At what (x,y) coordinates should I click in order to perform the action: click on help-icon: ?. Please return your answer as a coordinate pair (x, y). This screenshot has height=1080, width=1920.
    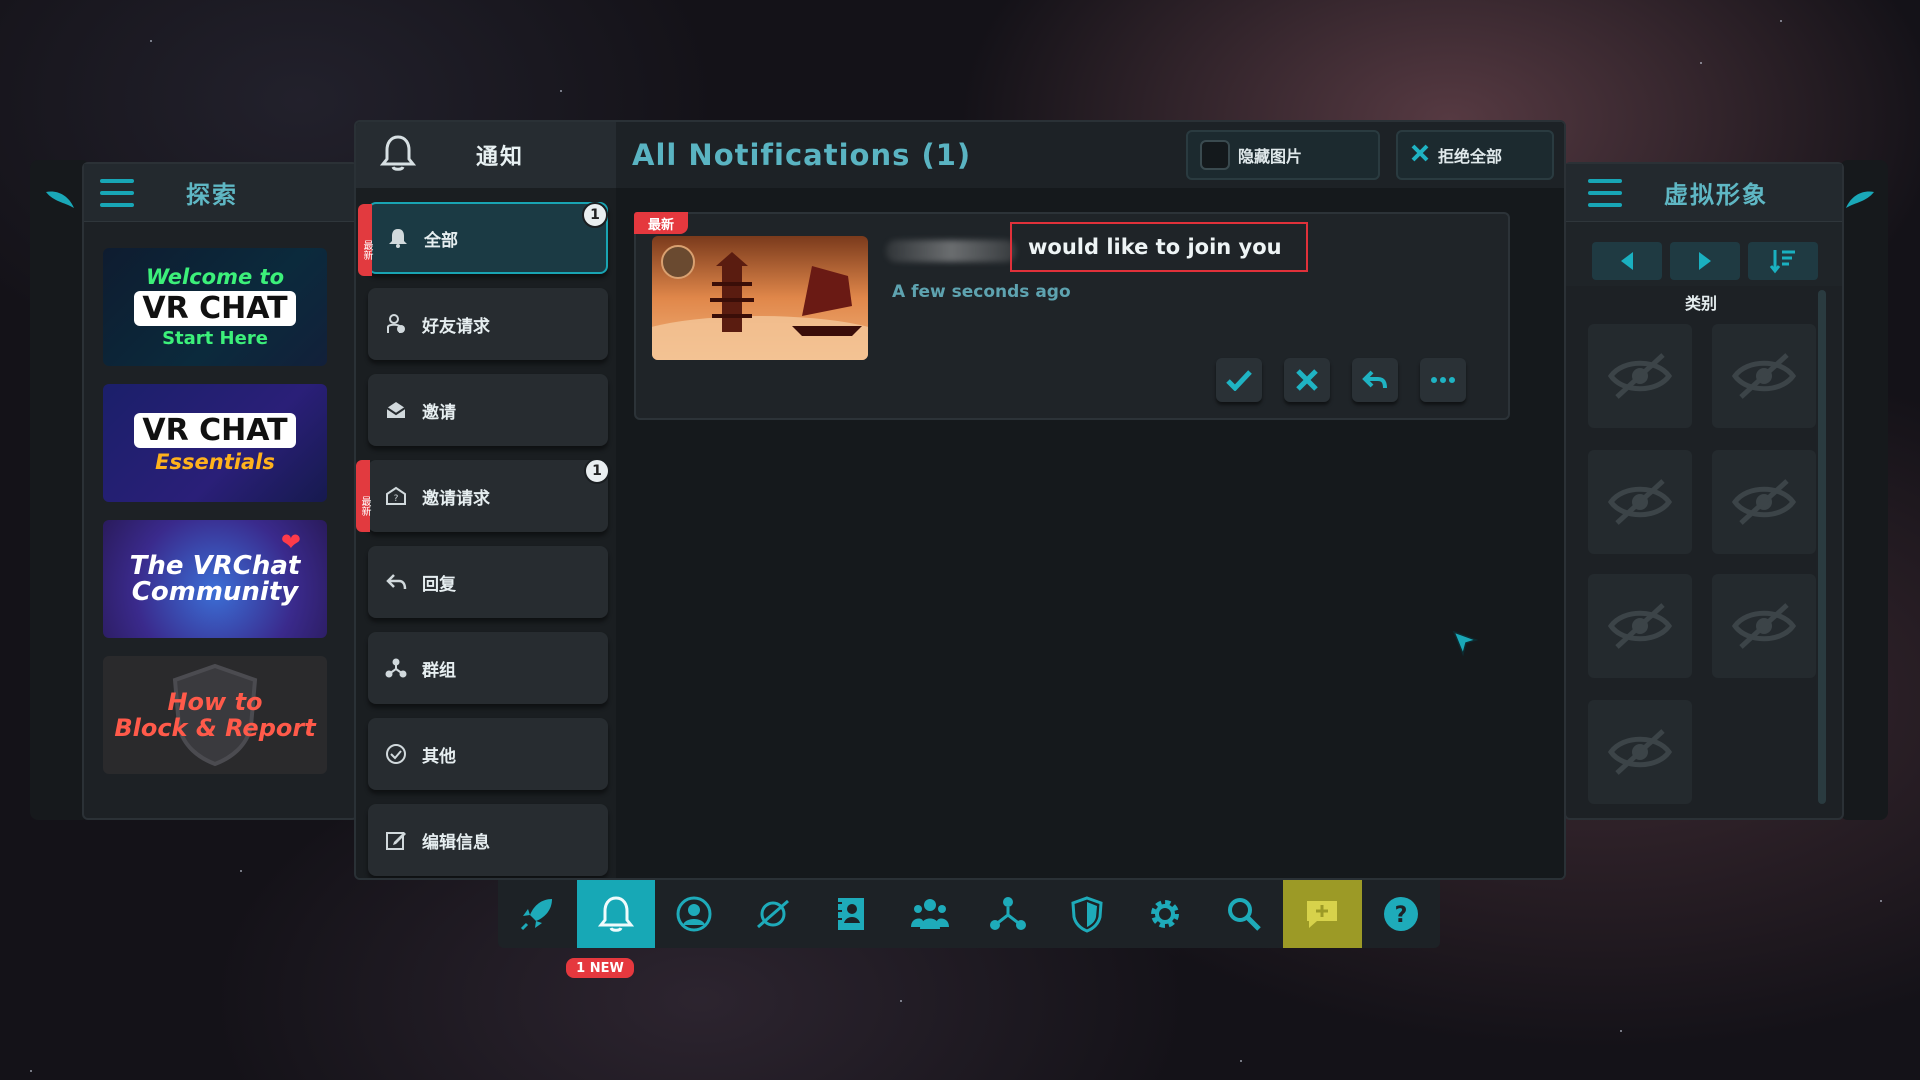
    Looking at the image, I should click on (1400, 914).